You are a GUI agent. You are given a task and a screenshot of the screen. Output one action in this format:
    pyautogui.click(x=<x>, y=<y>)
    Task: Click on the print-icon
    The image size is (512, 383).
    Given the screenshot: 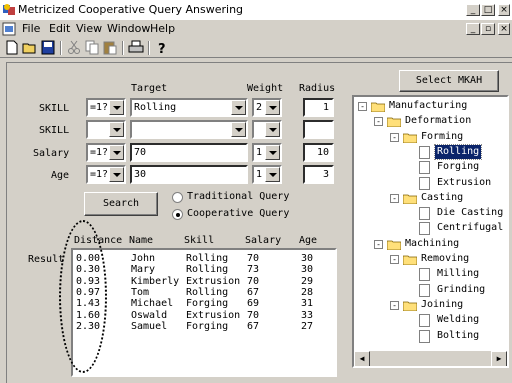 What is the action you would take?
    pyautogui.click(x=136, y=47)
    